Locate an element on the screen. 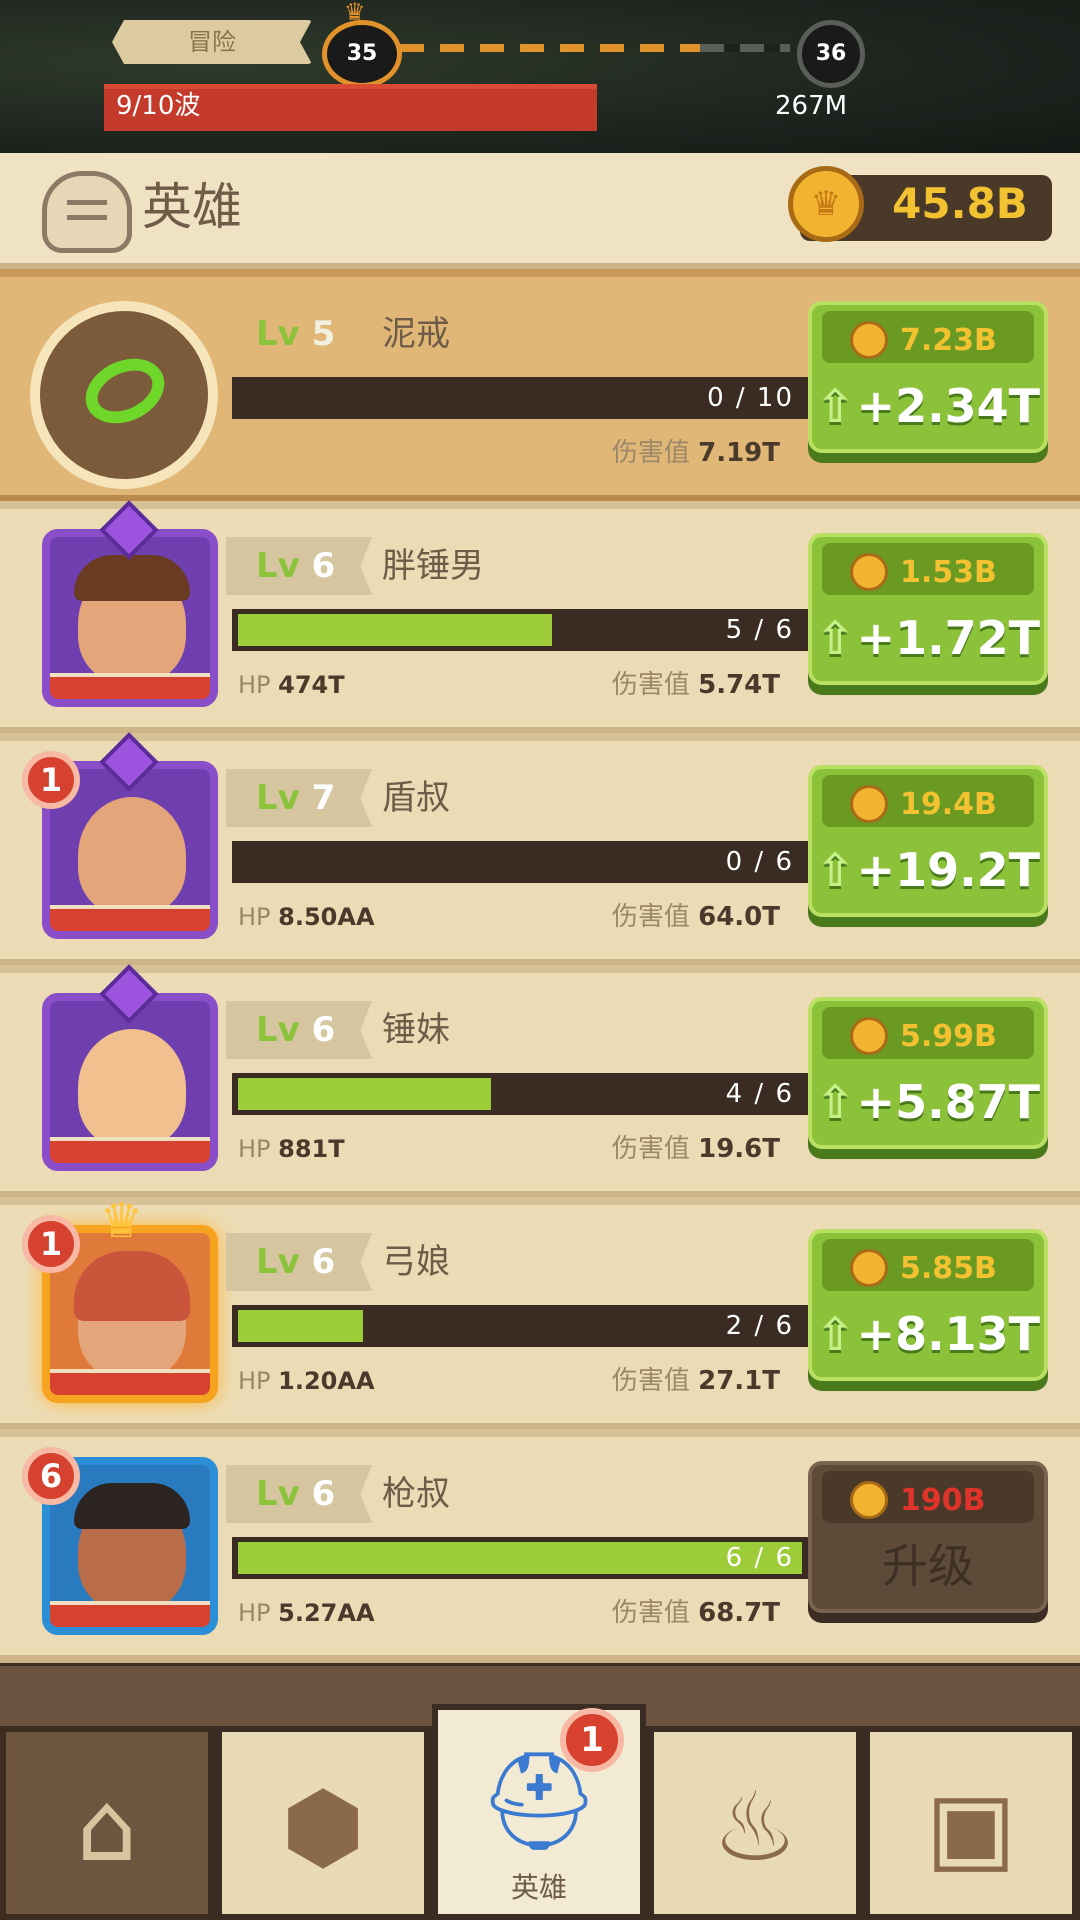 The height and width of the screenshot is (1920, 1080). nav-chest: ▣ is located at coordinates (971, 1823).